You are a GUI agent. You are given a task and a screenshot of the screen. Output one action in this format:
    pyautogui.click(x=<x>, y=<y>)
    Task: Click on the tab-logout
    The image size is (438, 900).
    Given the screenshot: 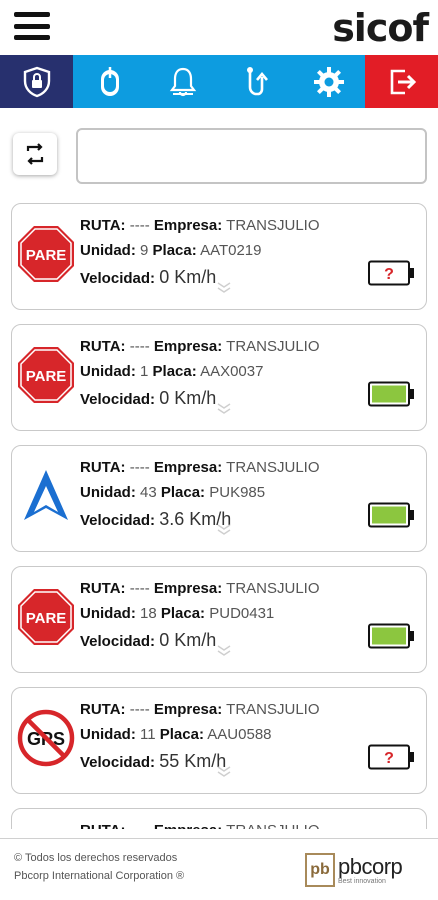 What is the action you would take?
    pyautogui.click(x=401, y=81)
    